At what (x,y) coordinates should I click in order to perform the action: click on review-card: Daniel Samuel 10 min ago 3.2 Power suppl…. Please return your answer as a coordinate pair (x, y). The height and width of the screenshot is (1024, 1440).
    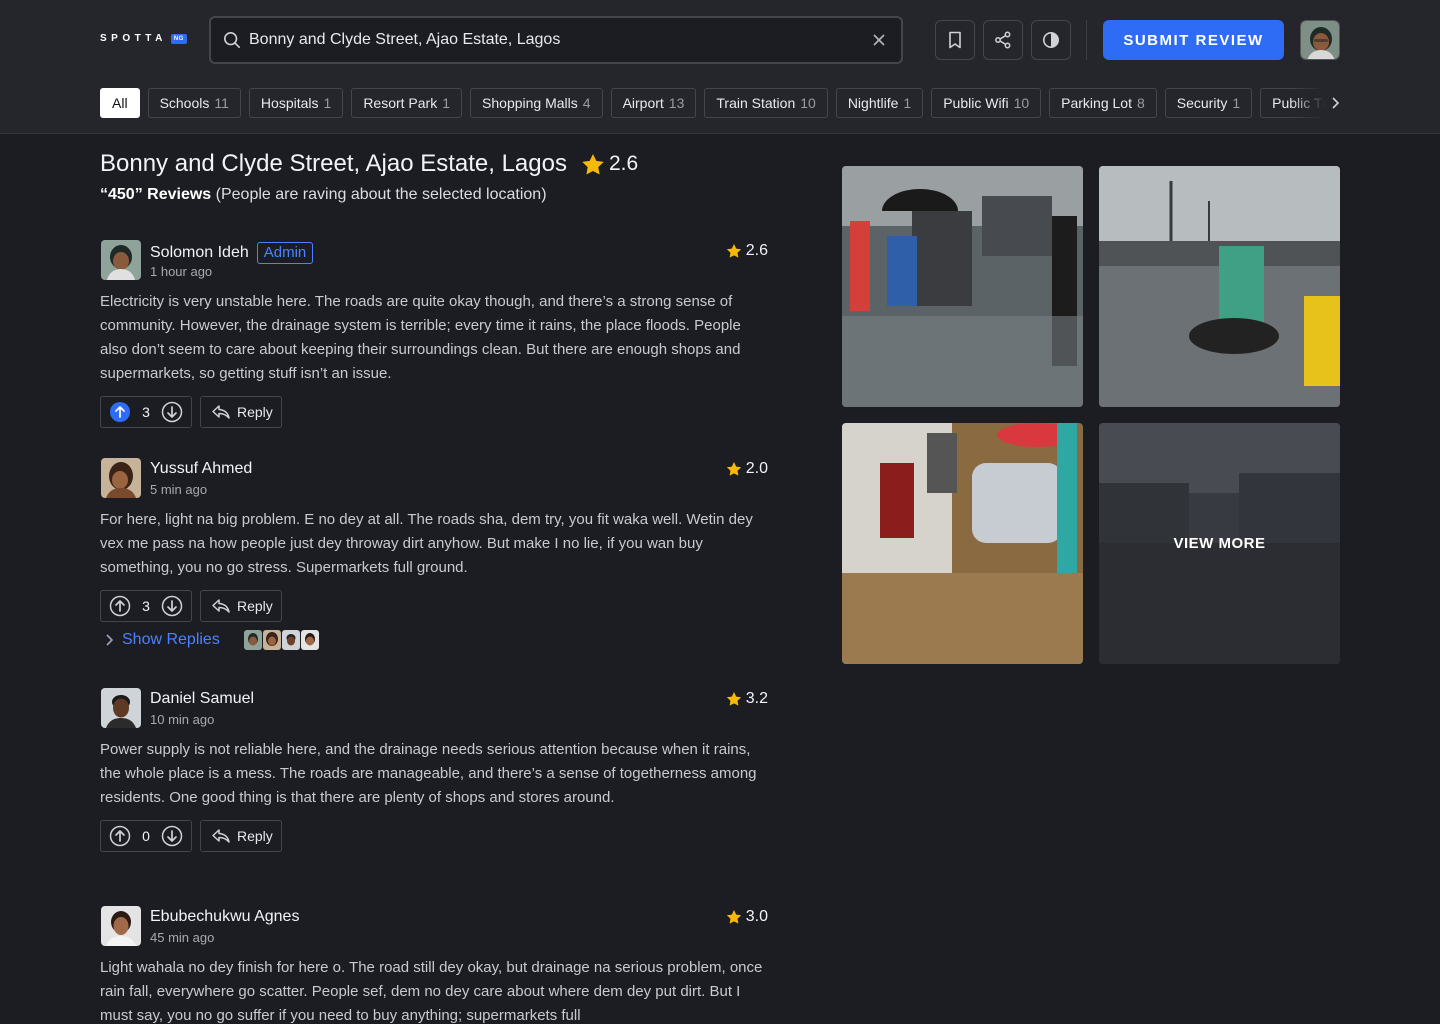
    Looking at the image, I should click on (434, 770).